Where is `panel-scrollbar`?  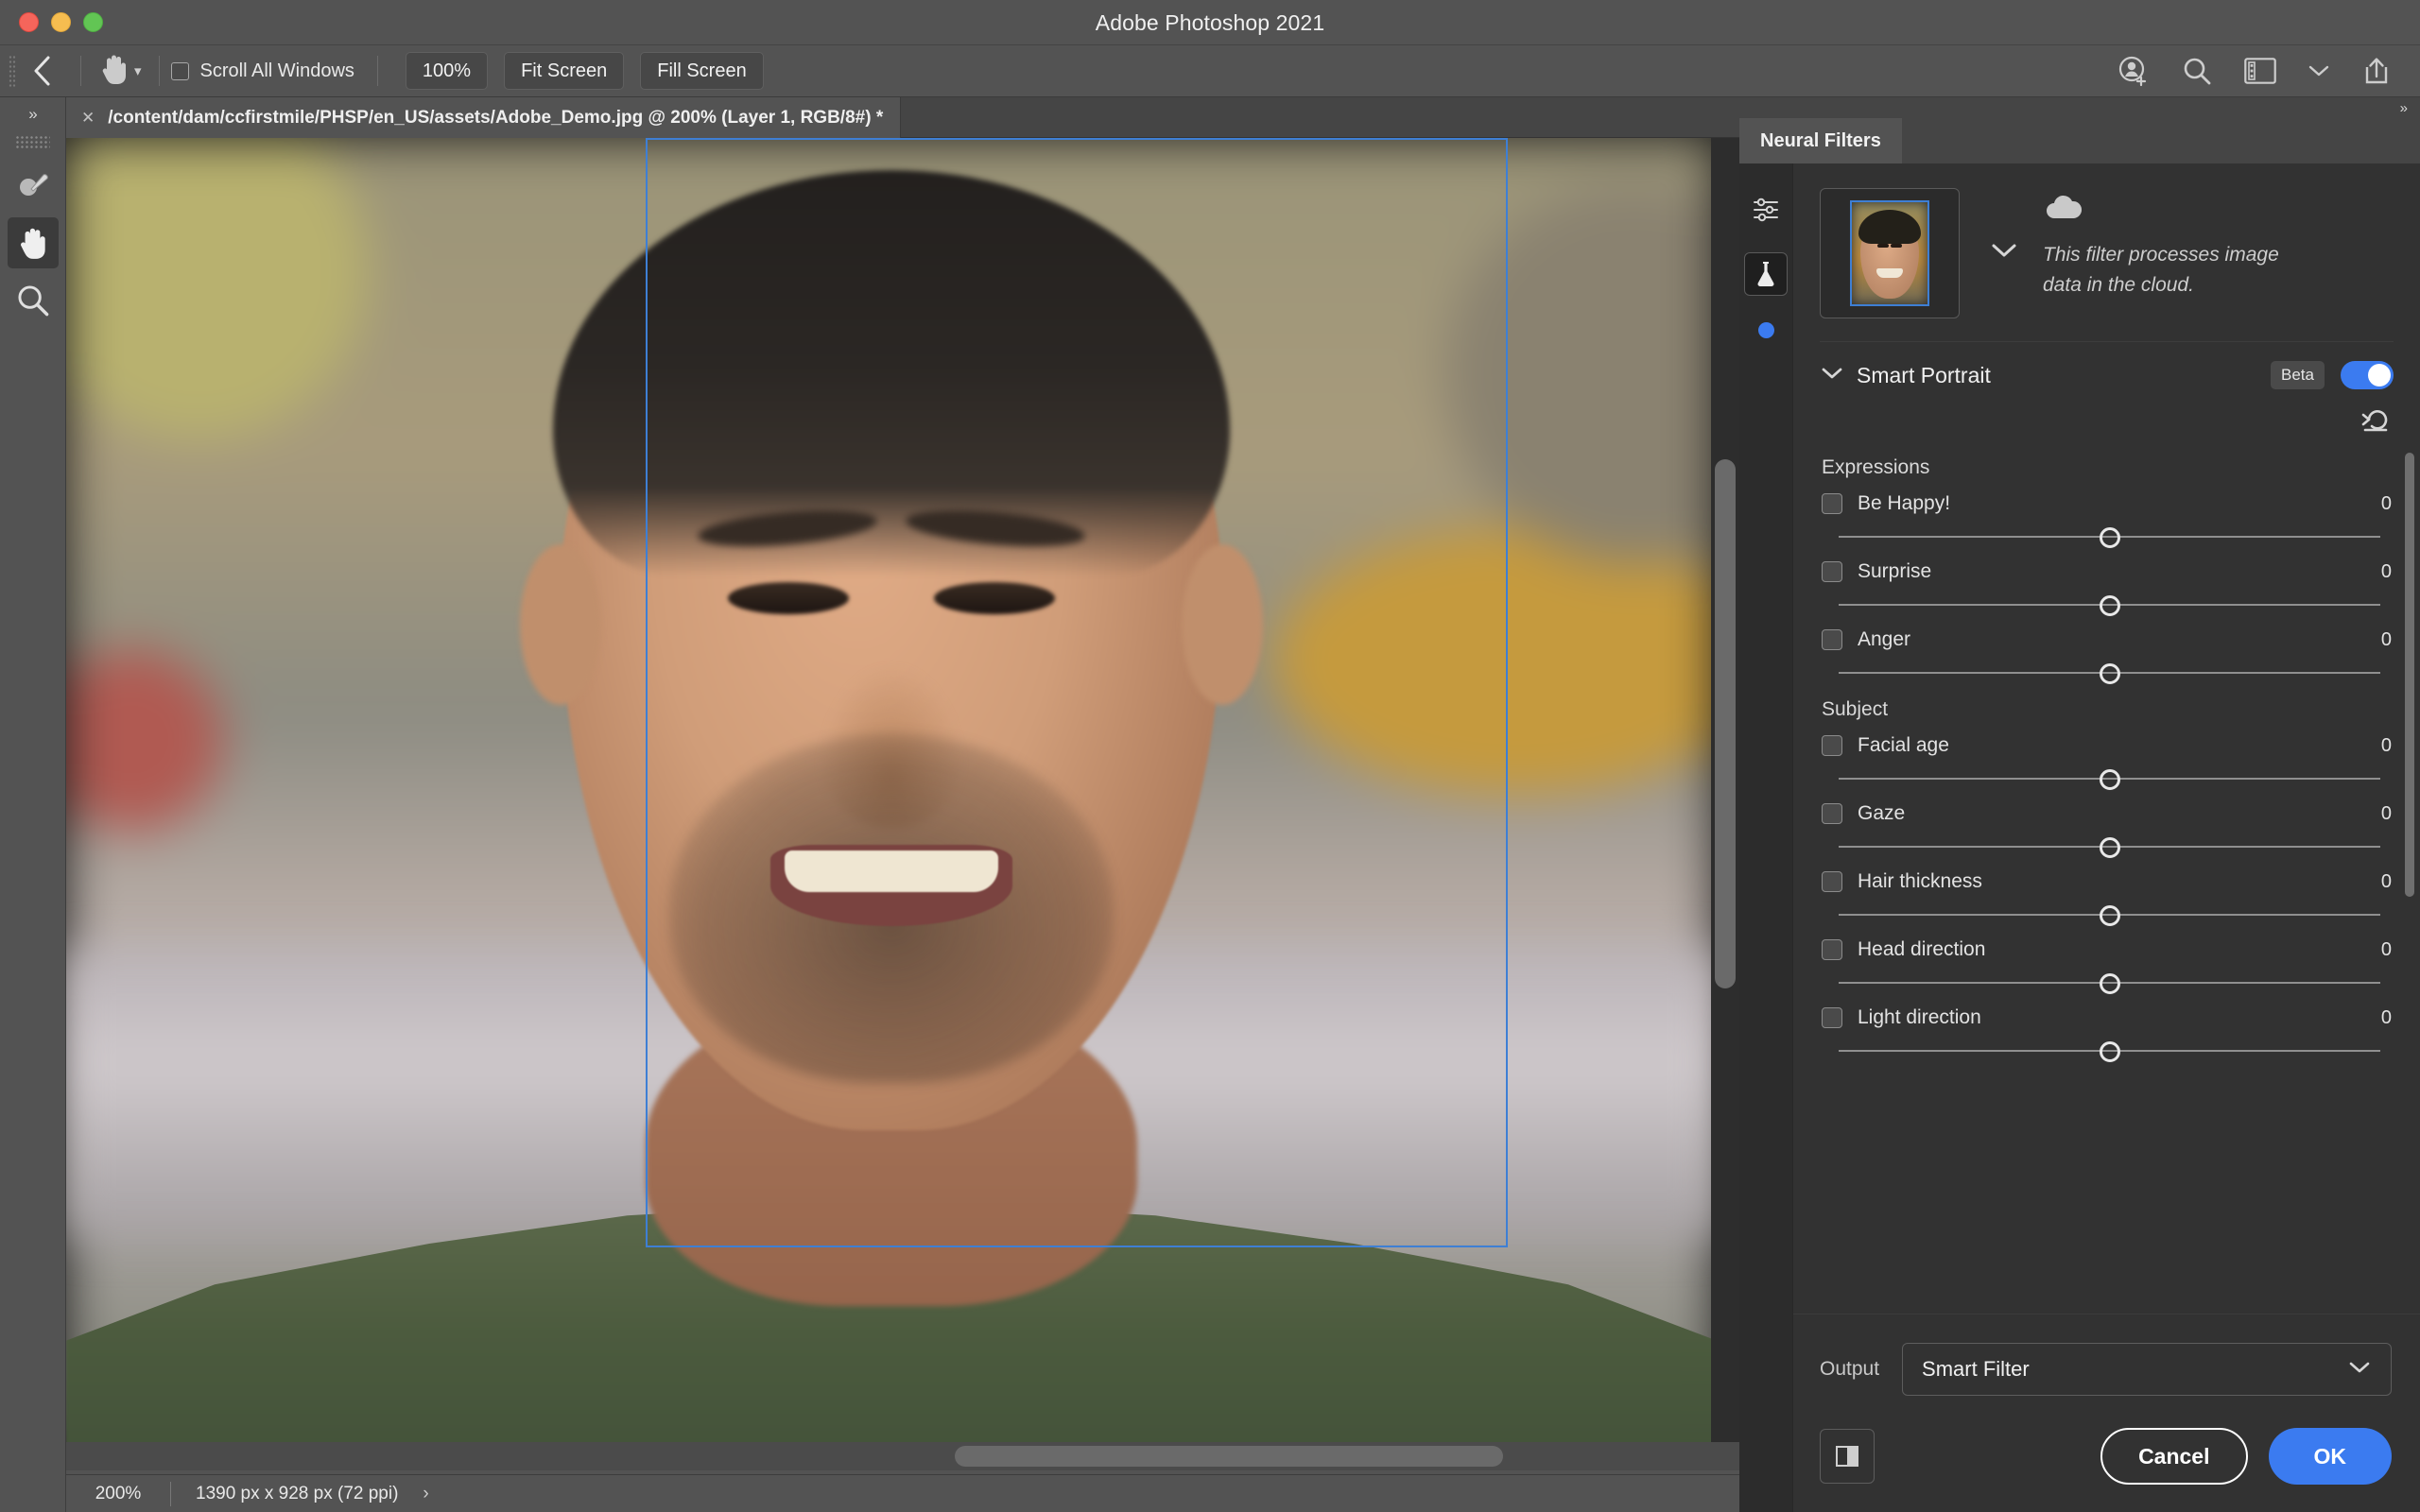
panel-scrollbar is located at coordinates (2409, 675).